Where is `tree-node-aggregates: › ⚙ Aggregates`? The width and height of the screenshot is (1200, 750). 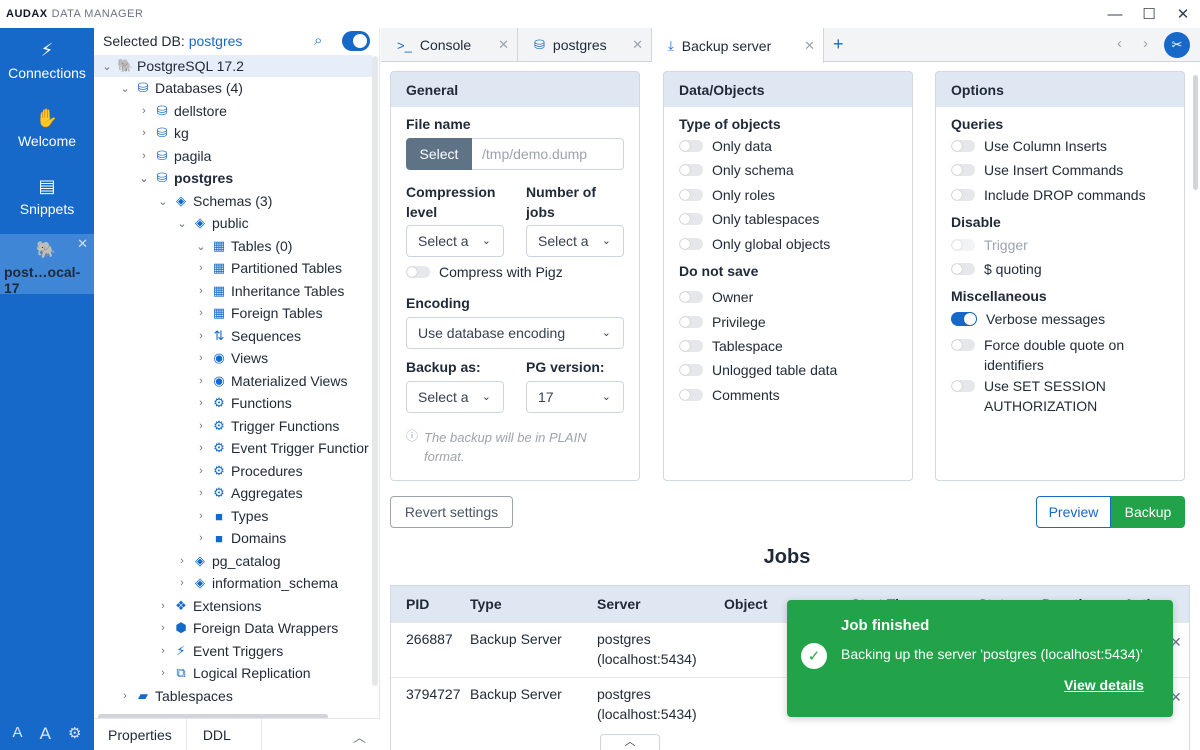 tree-node-aggregates: › ⚙ Aggregates is located at coordinates (248, 493).